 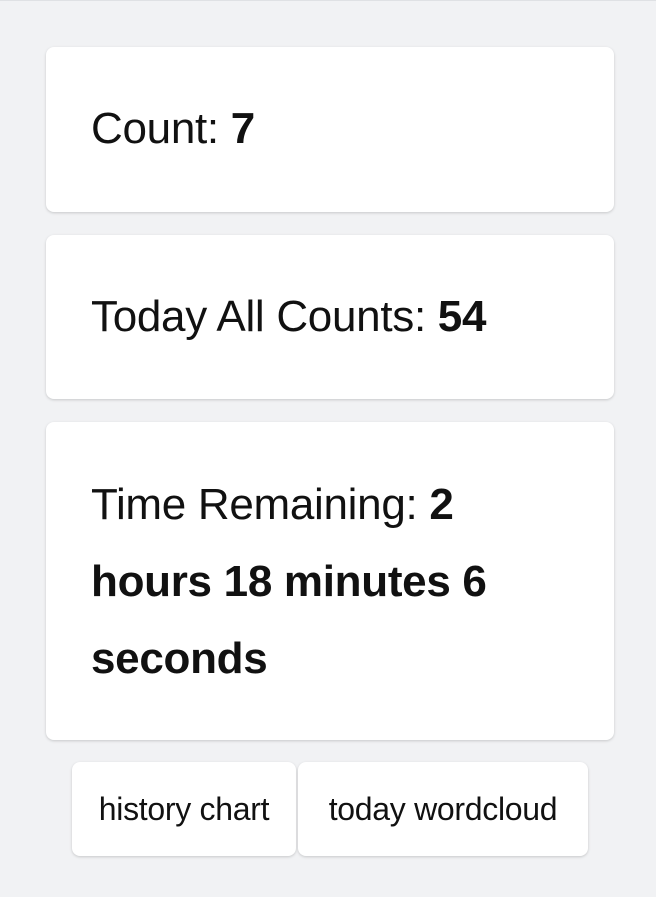 I want to click on today-all-counts-text: Today All Counts: 54, so click(x=332, y=316).